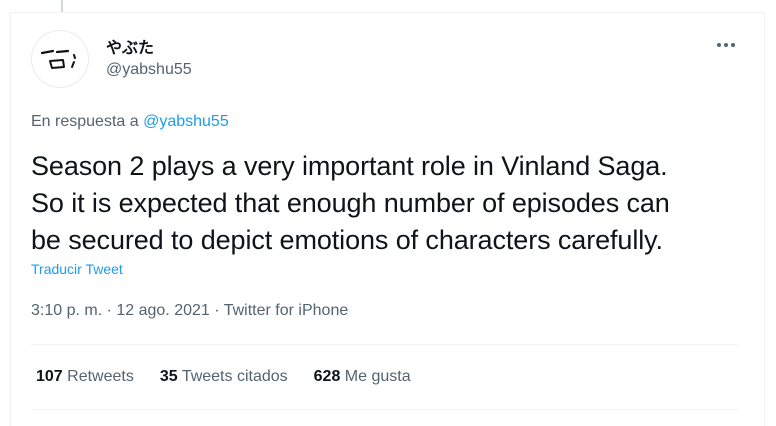 This screenshot has height=426, width=776. What do you see at coordinates (327, 376) in the screenshot?
I see `likes-count: 628` at bounding box center [327, 376].